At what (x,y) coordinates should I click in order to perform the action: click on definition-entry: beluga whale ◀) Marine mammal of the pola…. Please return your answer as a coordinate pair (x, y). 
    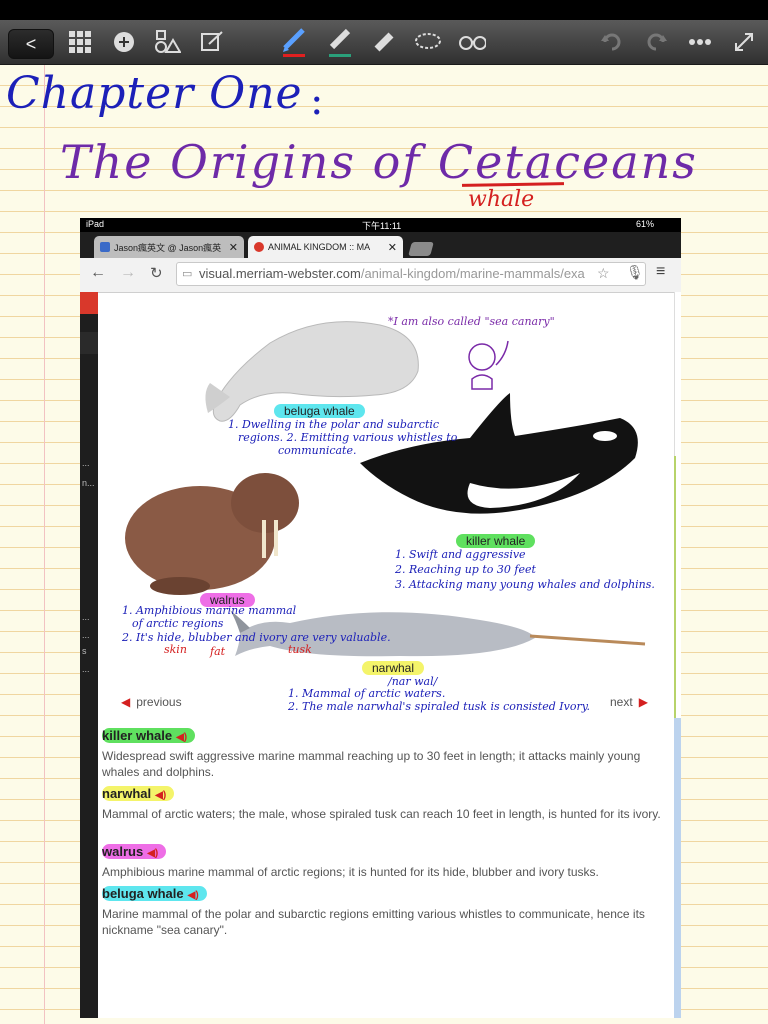
    Looking at the image, I should click on (387, 911).